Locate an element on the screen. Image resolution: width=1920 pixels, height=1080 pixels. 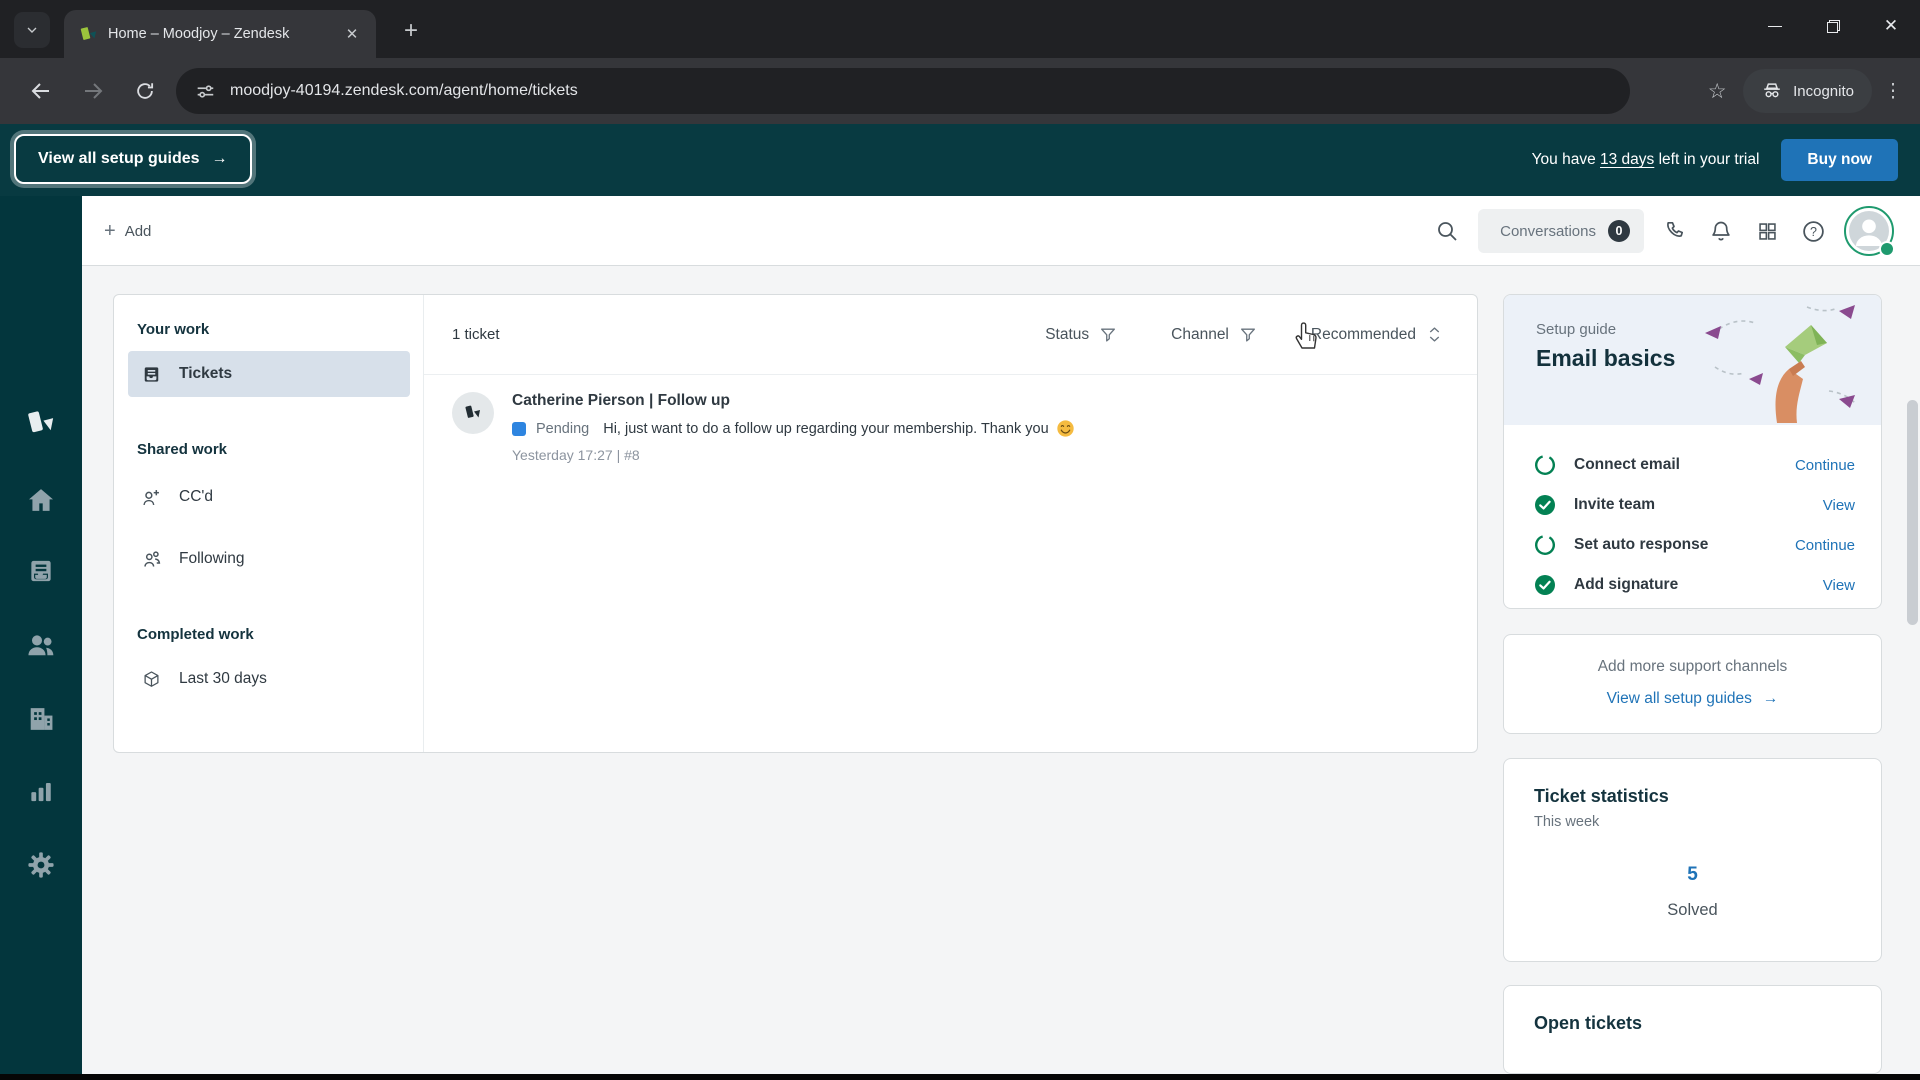
bookmark-star-icon: ☆ is located at coordinates (1717, 91).